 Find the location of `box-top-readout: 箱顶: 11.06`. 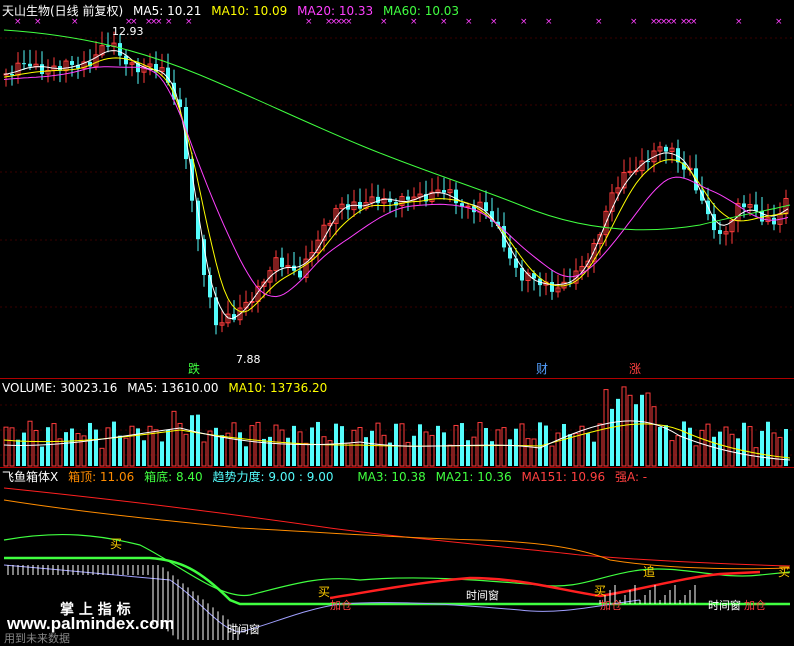

box-top-readout: 箱顶: 11.06 is located at coordinates (101, 477).